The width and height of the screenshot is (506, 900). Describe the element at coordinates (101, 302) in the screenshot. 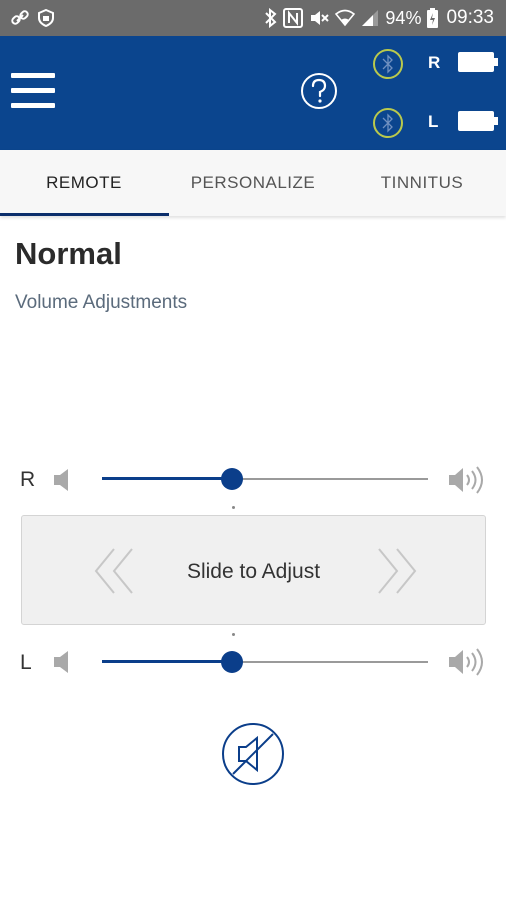

I see `program-subtitle: Volume Adjustments` at that location.